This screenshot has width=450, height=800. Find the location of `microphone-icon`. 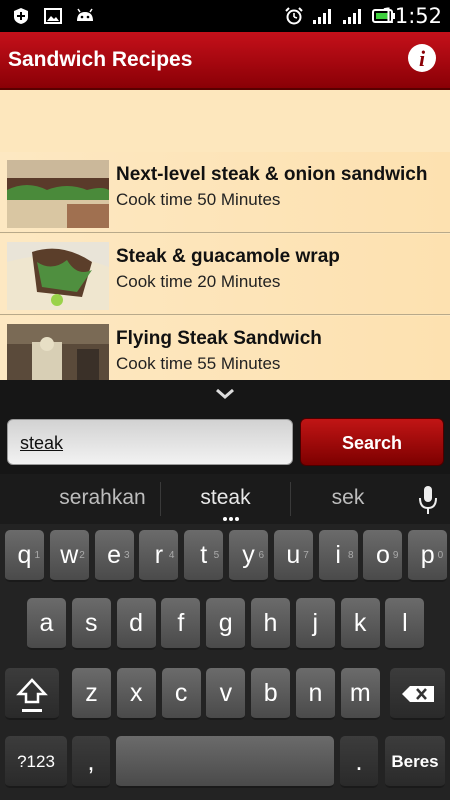

microphone-icon is located at coordinates (428, 500).